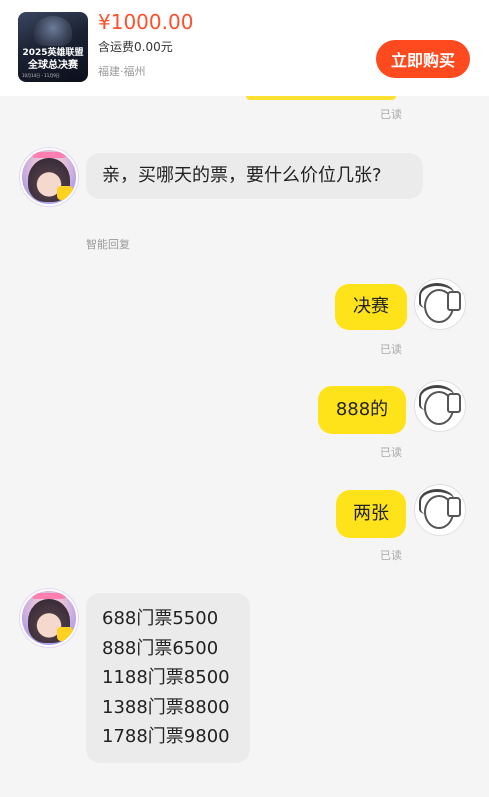 Image resolution: width=489 pixels, height=797 pixels. Describe the element at coordinates (423, 59) in the screenshot. I see `buy-now-button: 立即购买` at that location.